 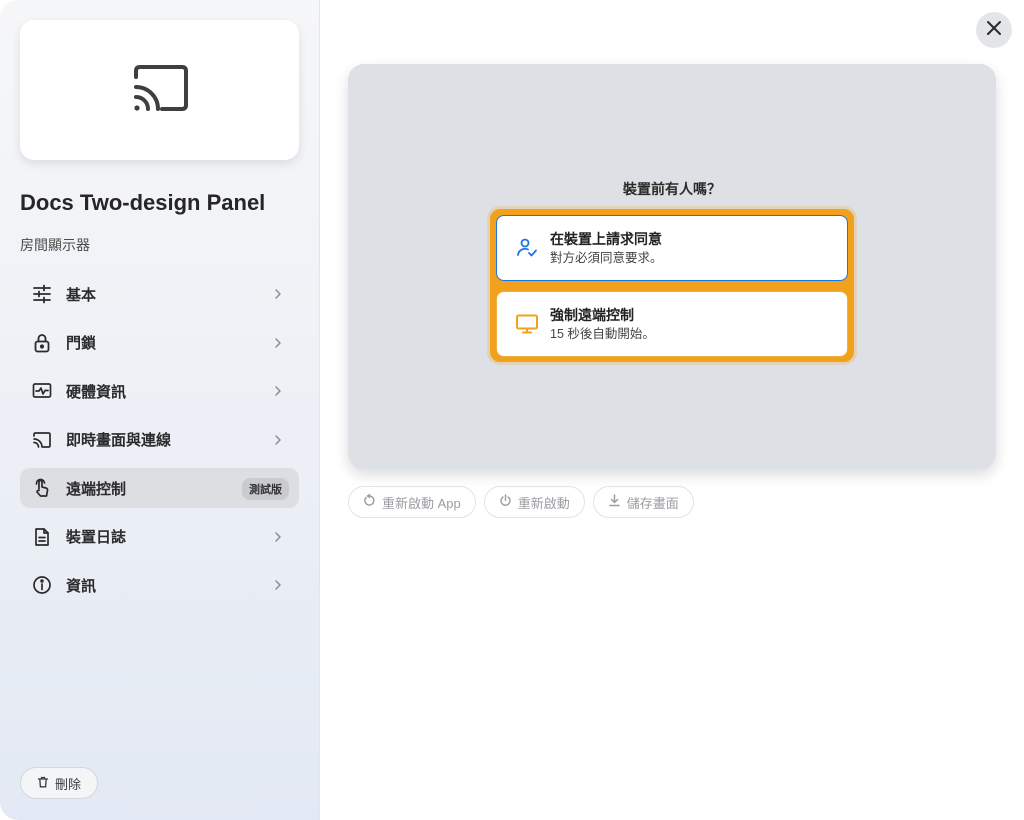 What do you see at coordinates (527, 324) in the screenshot?
I see `monitor-icon` at bounding box center [527, 324].